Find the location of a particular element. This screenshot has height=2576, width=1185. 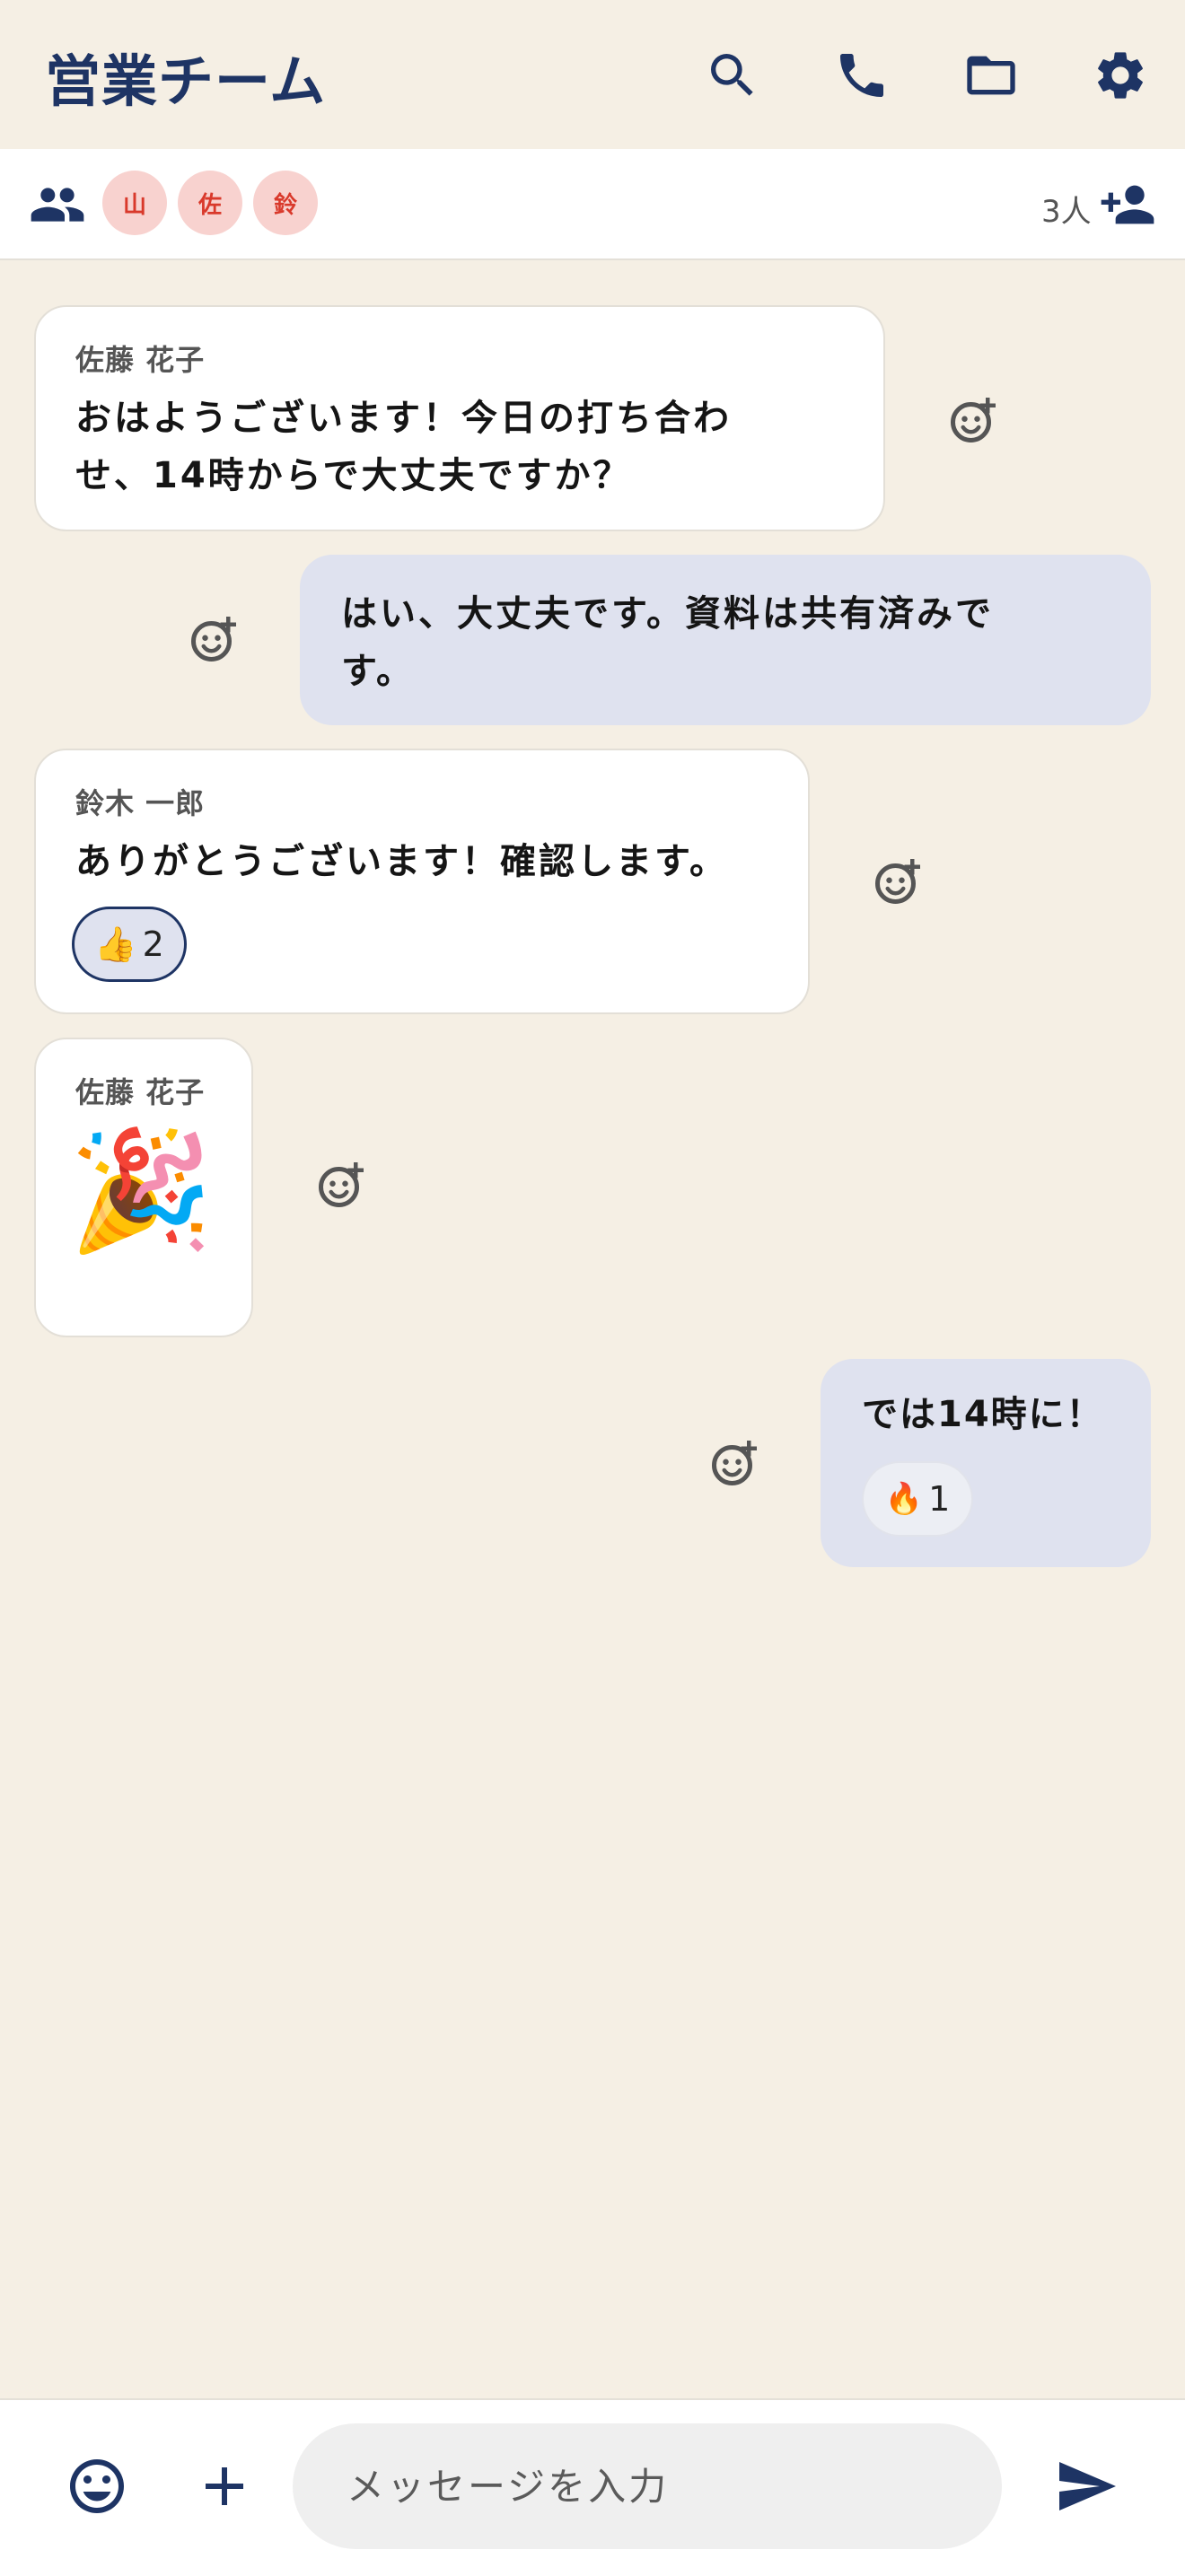

emoji-icon is located at coordinates (97, 2486).